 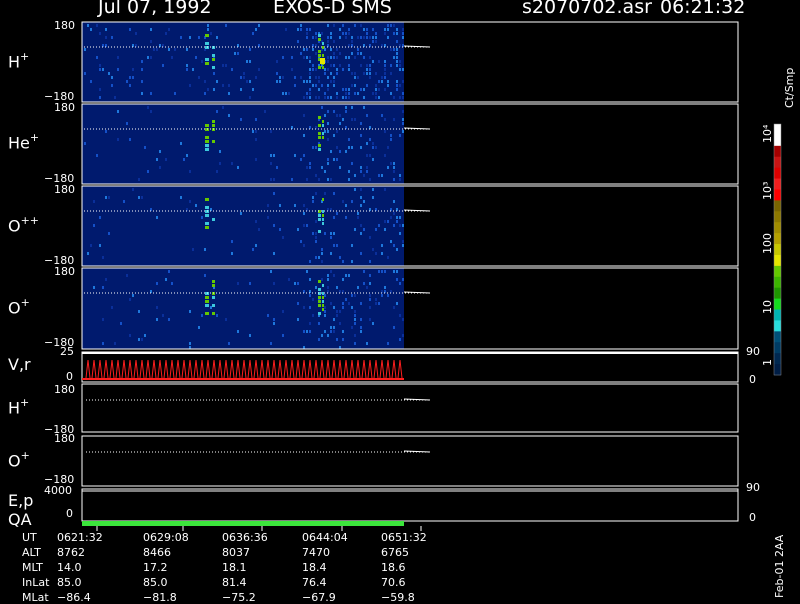 I want to click on footer-row-label: MLat, so click(x=35, y=597).